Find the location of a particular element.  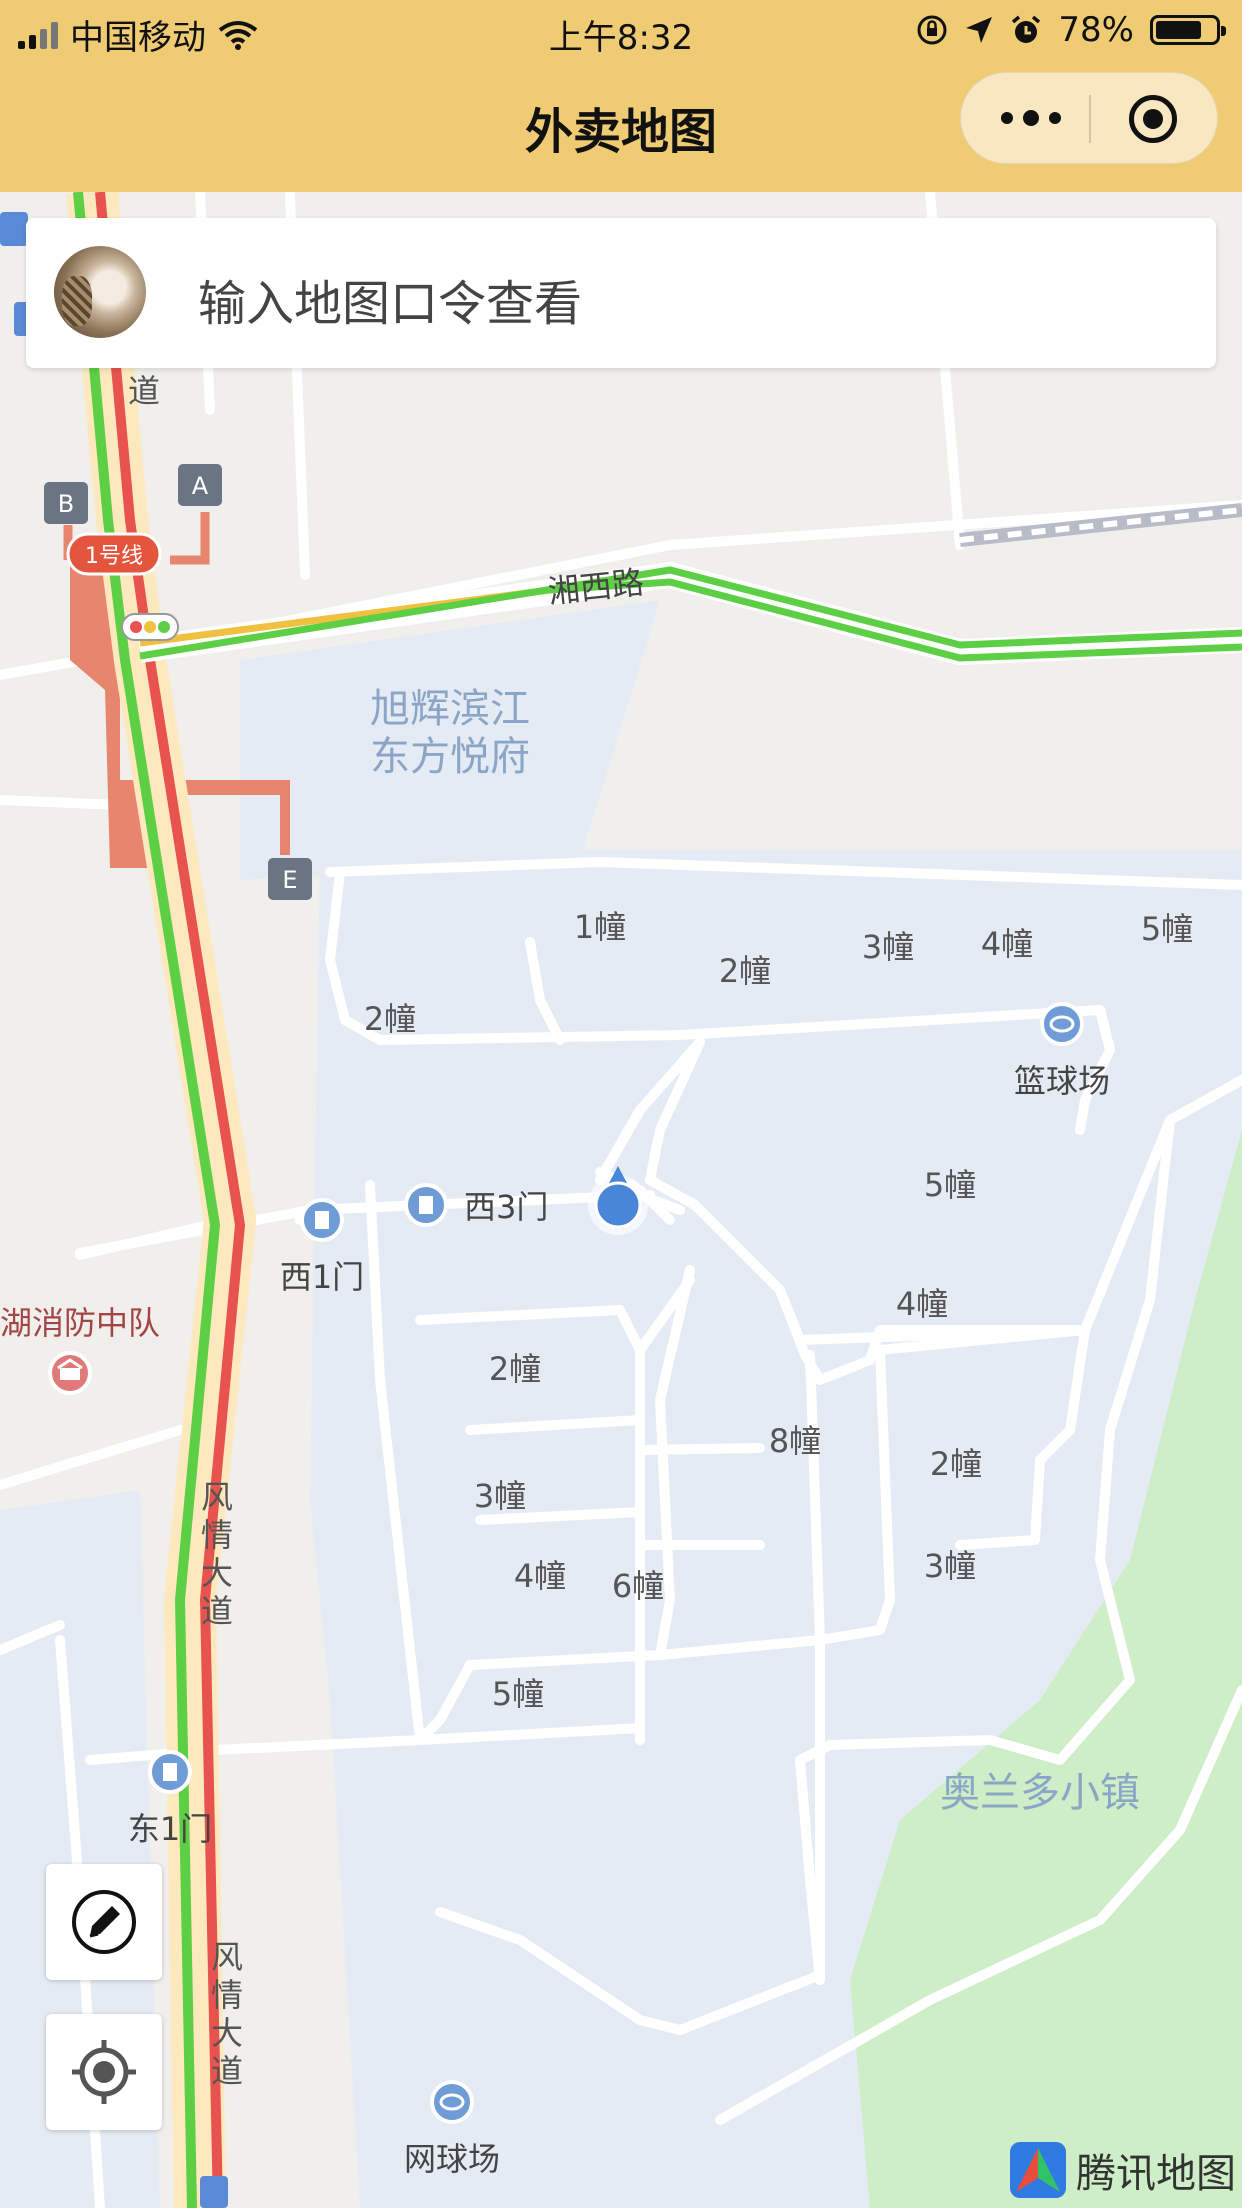

miniprogram-capsule is located at coordinates (1089, 118).